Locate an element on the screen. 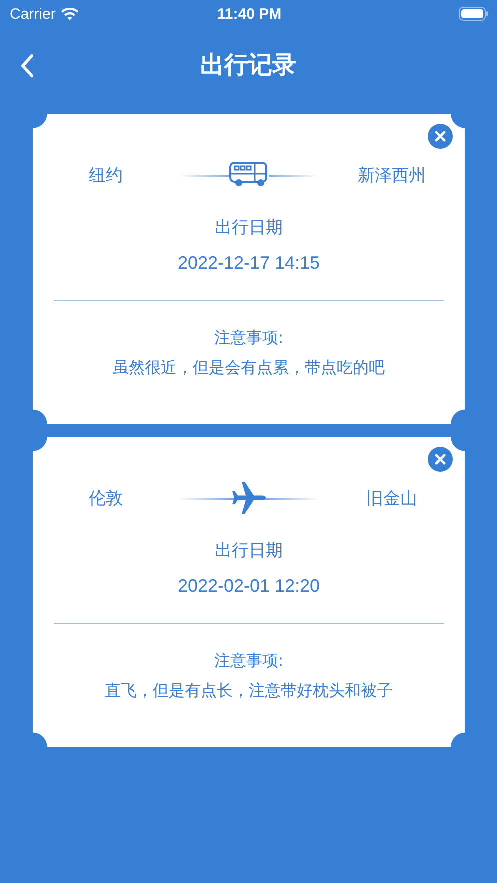 Image resolution: width=497 pixels, height=883 pixels. trip-date: 2022-12-17 14:15 is located at coordinates (249, 263).